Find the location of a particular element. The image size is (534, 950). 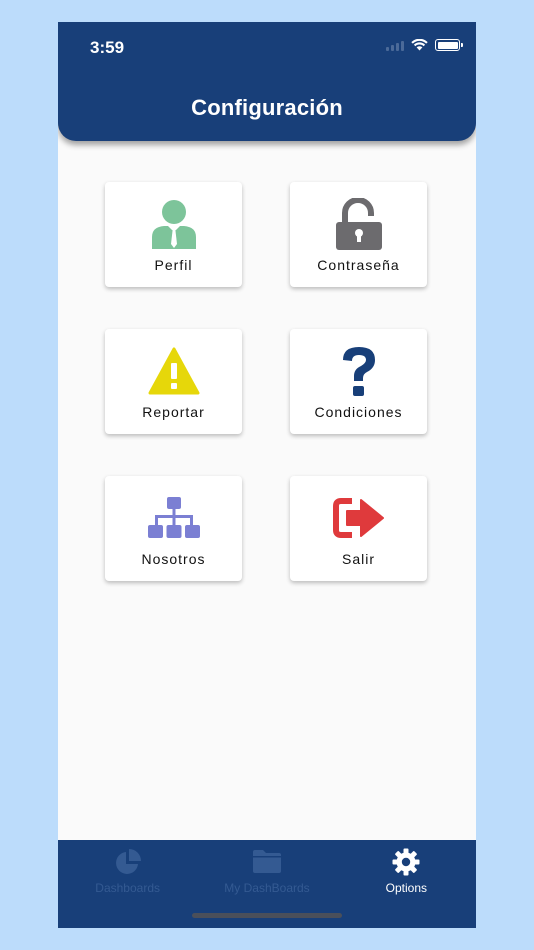

sitemap-icon is located at coordinates (173, 517).